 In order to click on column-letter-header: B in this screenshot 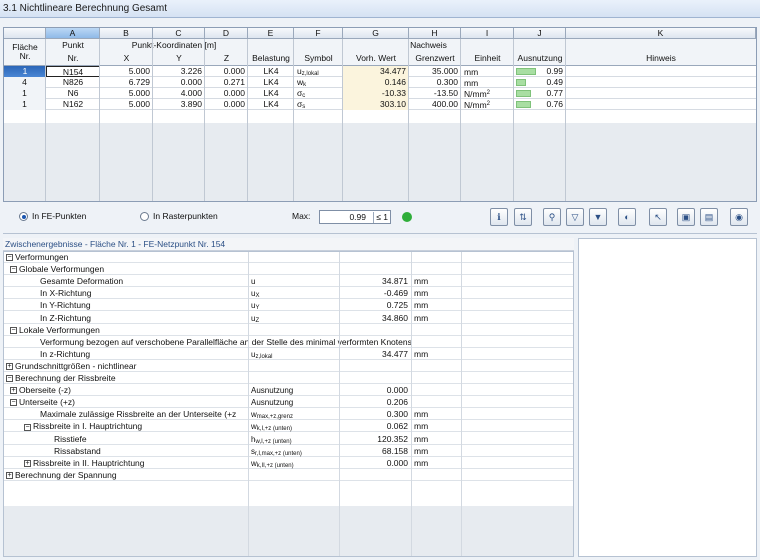, I will do `click(126, 33)`.